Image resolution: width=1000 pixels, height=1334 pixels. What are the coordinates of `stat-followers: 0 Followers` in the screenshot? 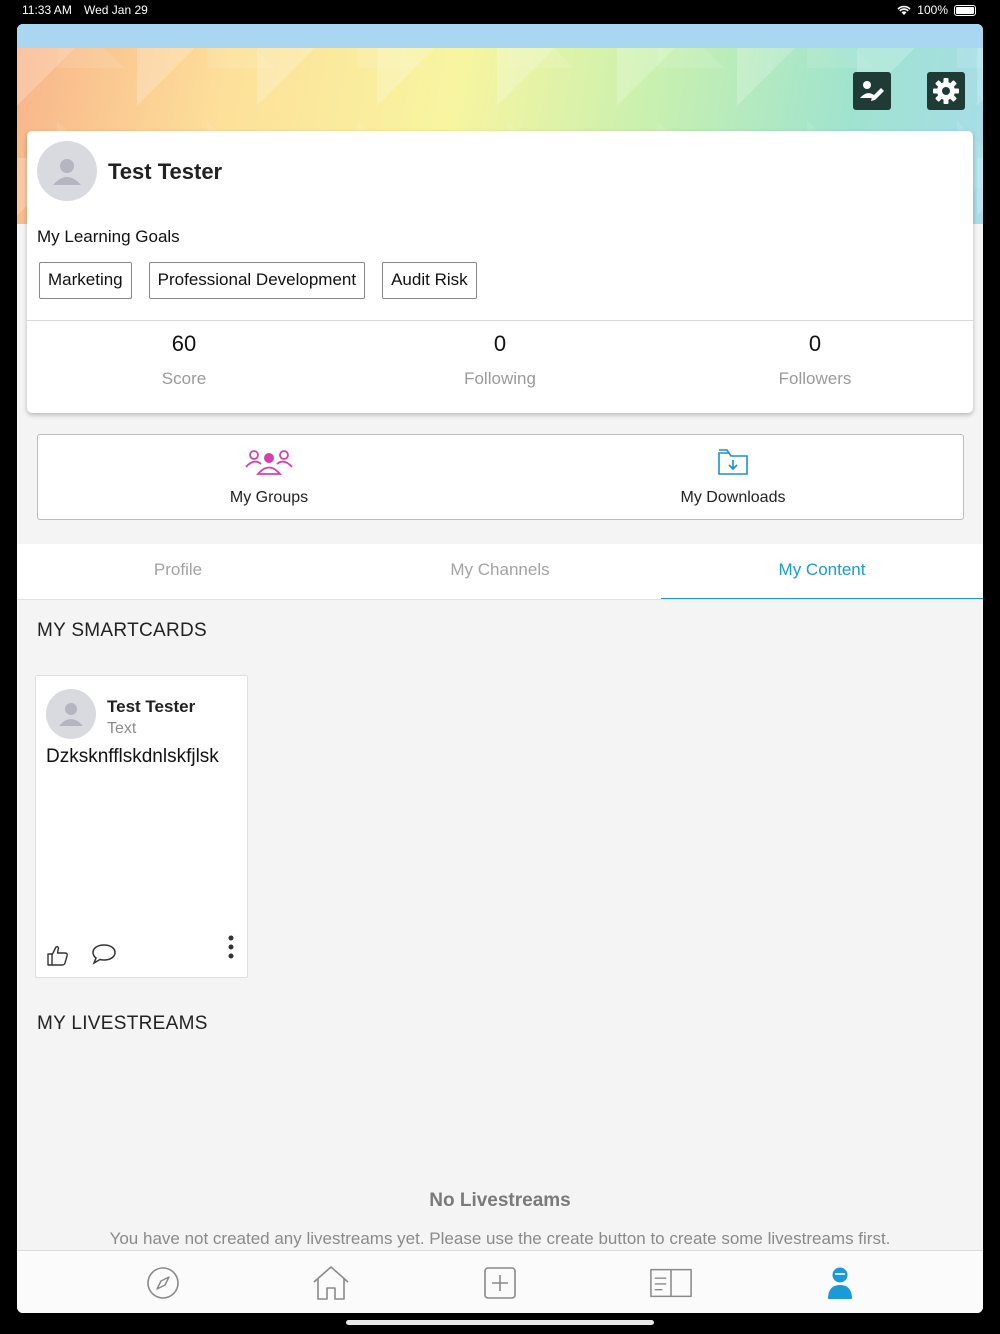 It's located at (815, 360).